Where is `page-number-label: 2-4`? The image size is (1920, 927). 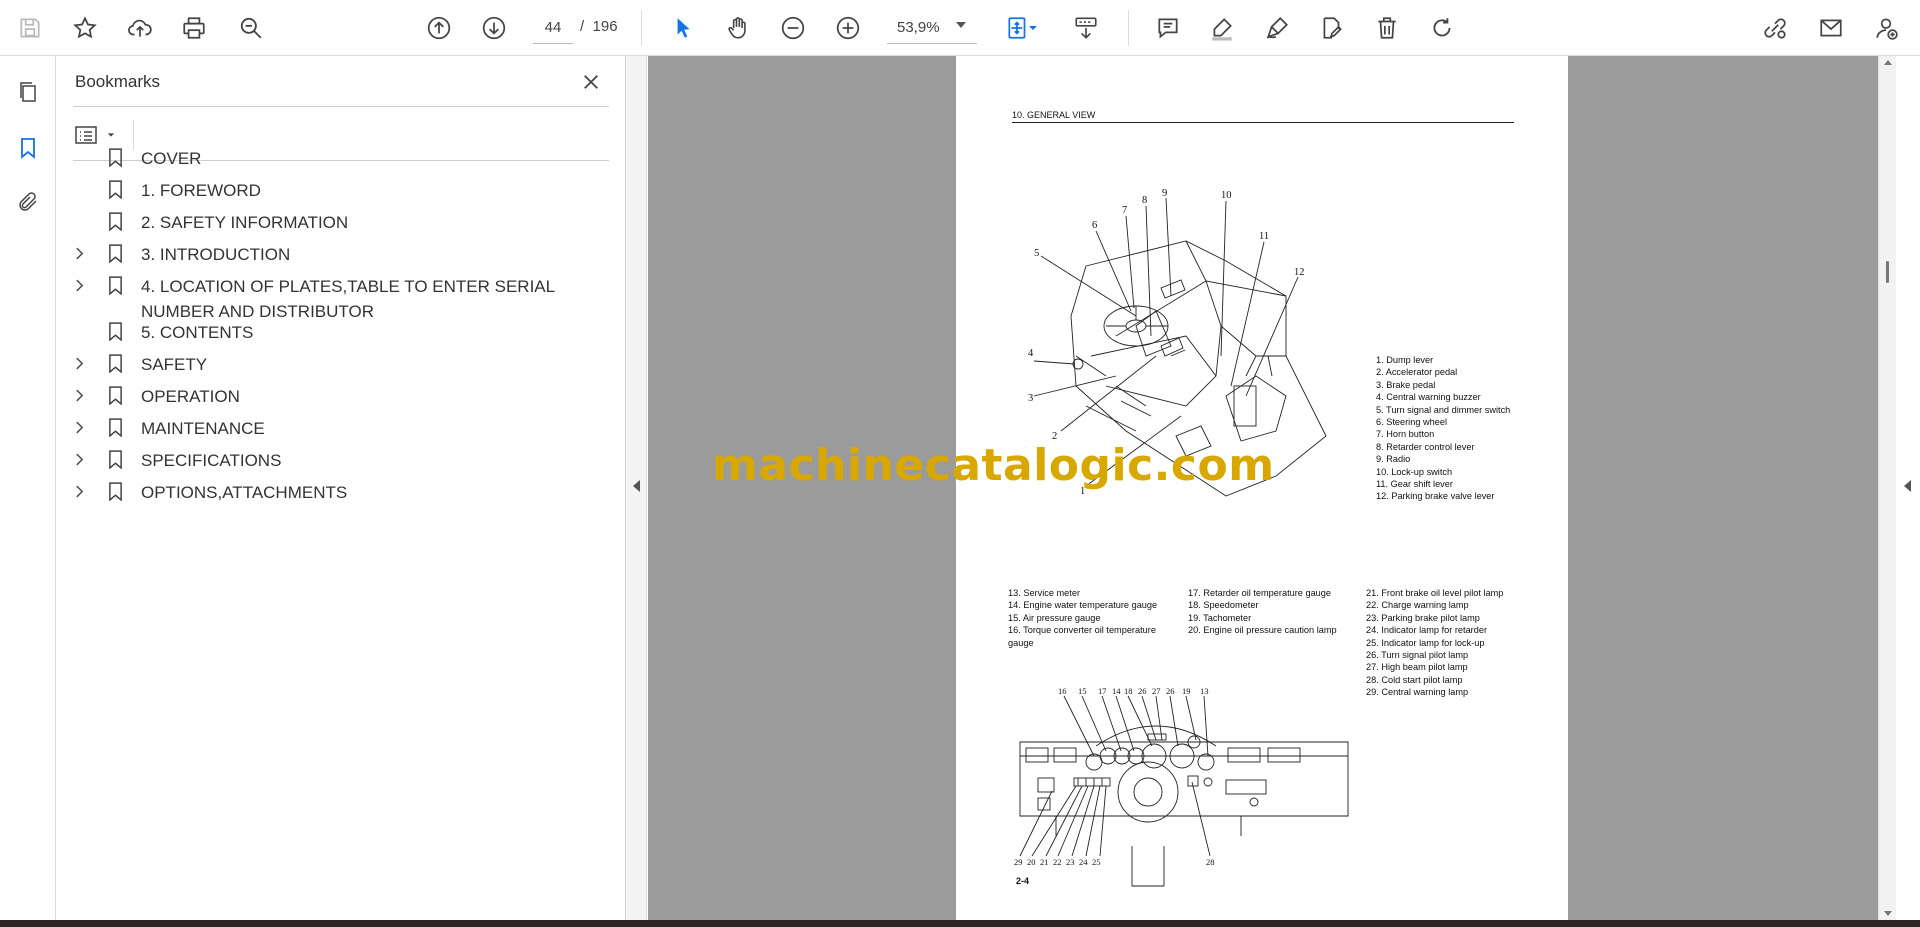 page-number-label: 2-4 is located at coordinates (1023, 881).